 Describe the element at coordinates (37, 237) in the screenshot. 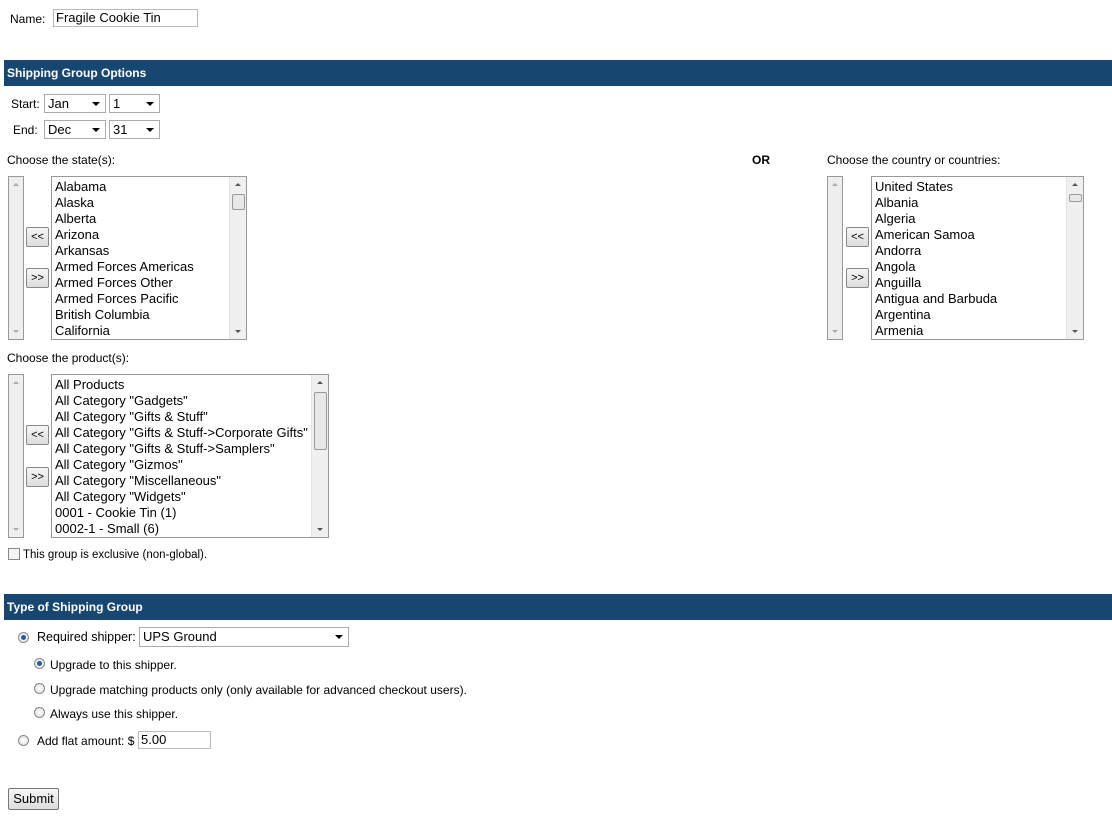

I see `remove-state-button: <<` at that location.